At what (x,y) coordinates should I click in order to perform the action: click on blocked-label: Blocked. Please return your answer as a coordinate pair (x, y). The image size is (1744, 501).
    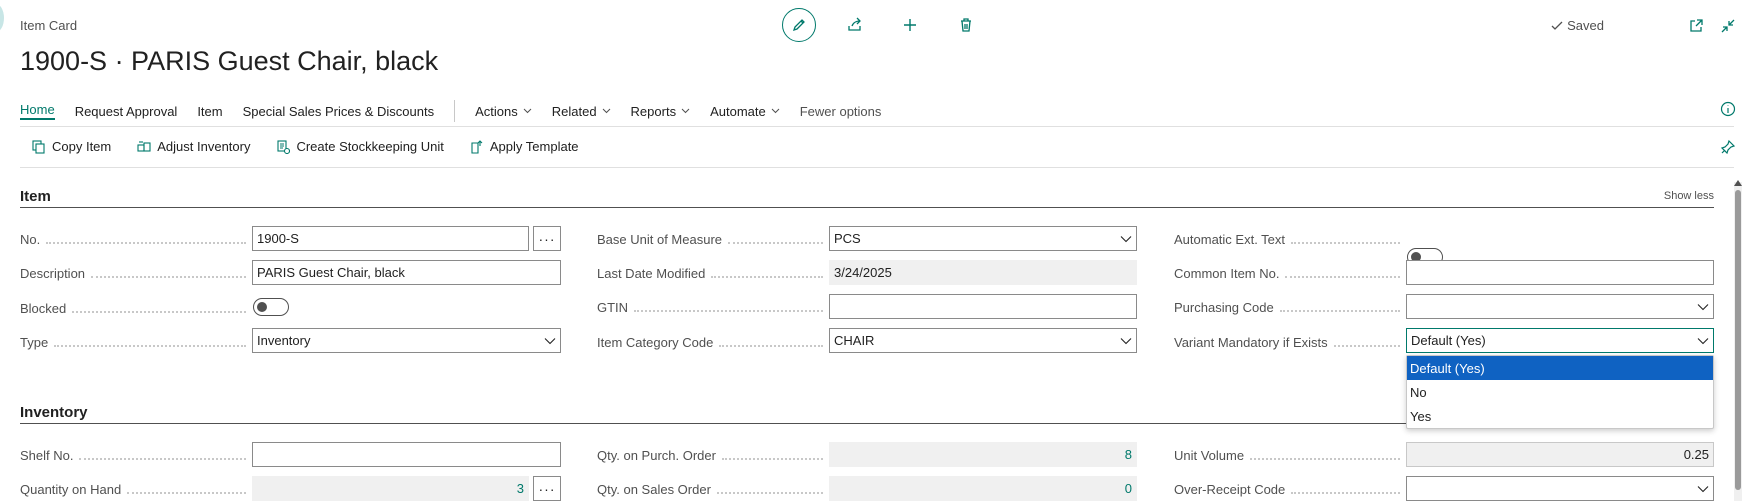
    Looking at the image, I should click on (136, 308).